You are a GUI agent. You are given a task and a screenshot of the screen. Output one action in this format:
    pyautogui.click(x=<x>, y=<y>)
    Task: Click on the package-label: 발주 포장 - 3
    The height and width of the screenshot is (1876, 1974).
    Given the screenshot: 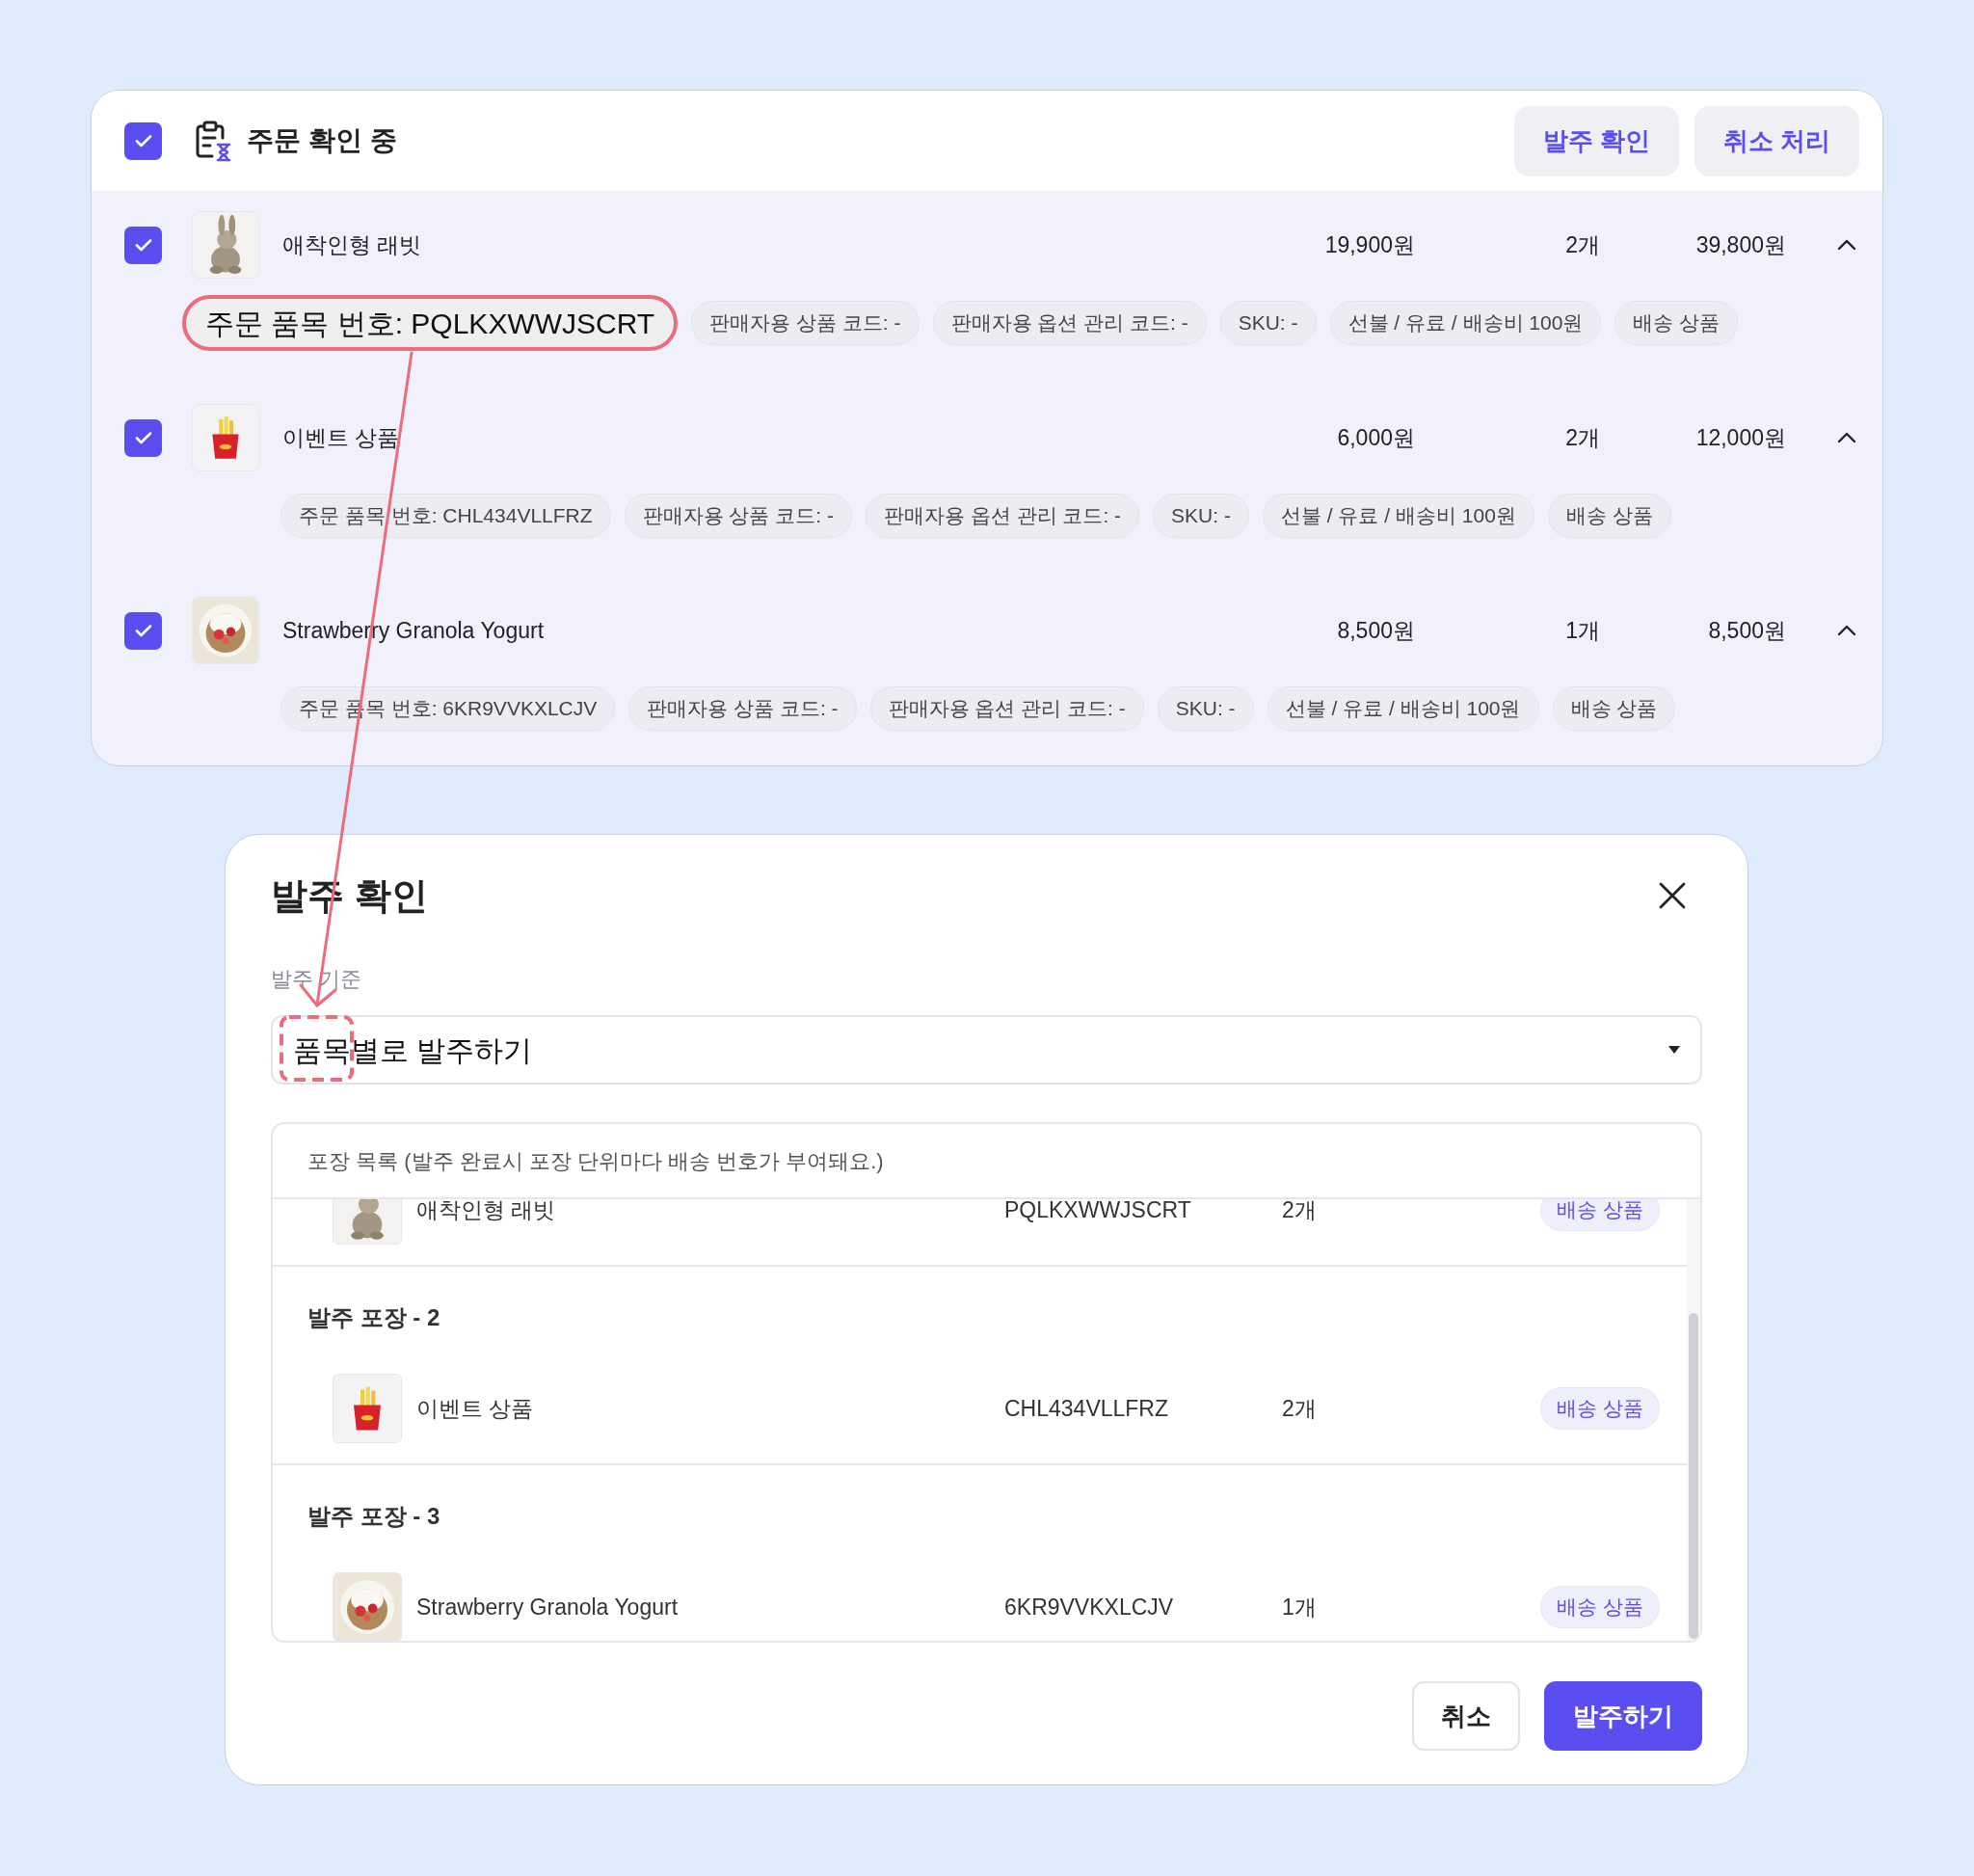 What is the action you would take?
    pyautogui.click(x=374, y=1516)
    